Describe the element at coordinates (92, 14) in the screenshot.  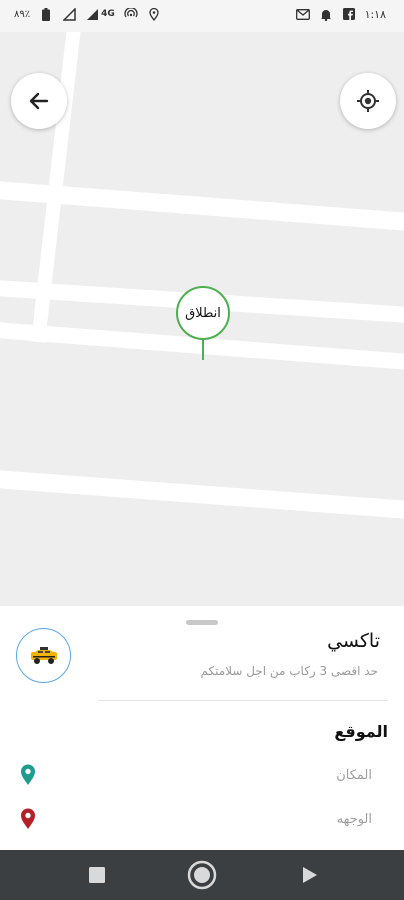
I see `signal-4g-icon` at that location.